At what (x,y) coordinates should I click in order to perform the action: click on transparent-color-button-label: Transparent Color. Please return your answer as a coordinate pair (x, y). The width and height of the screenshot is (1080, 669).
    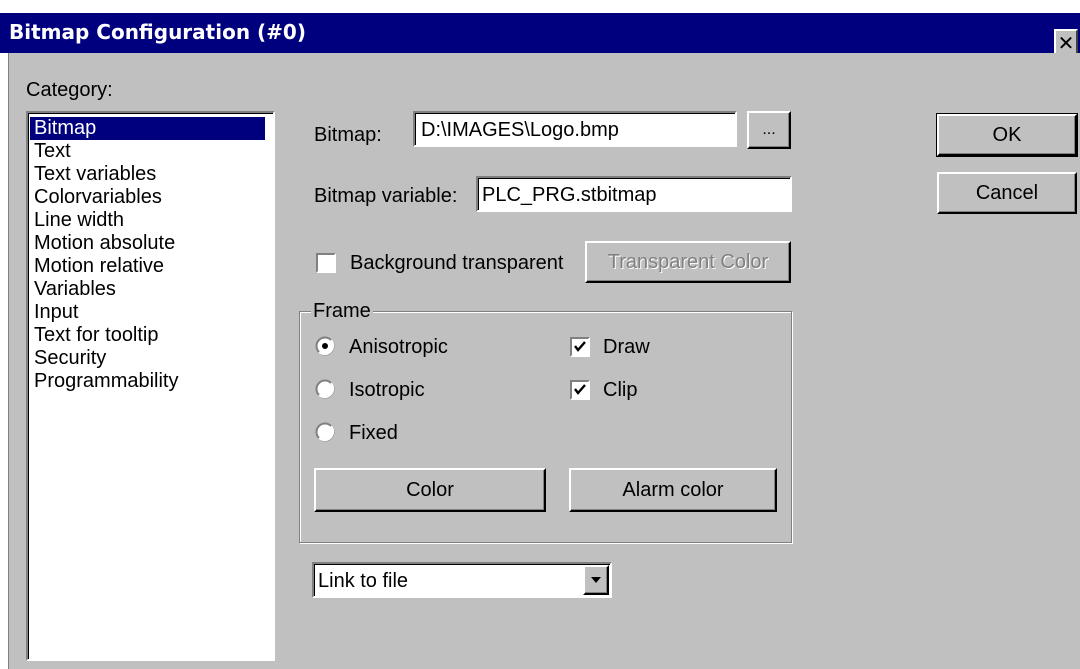
    Looking at the image, I should click on (688, 261).